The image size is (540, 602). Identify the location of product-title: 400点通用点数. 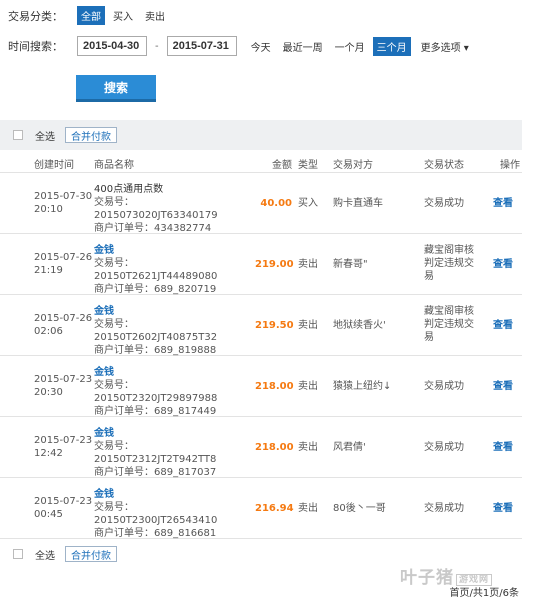
(129, 189).